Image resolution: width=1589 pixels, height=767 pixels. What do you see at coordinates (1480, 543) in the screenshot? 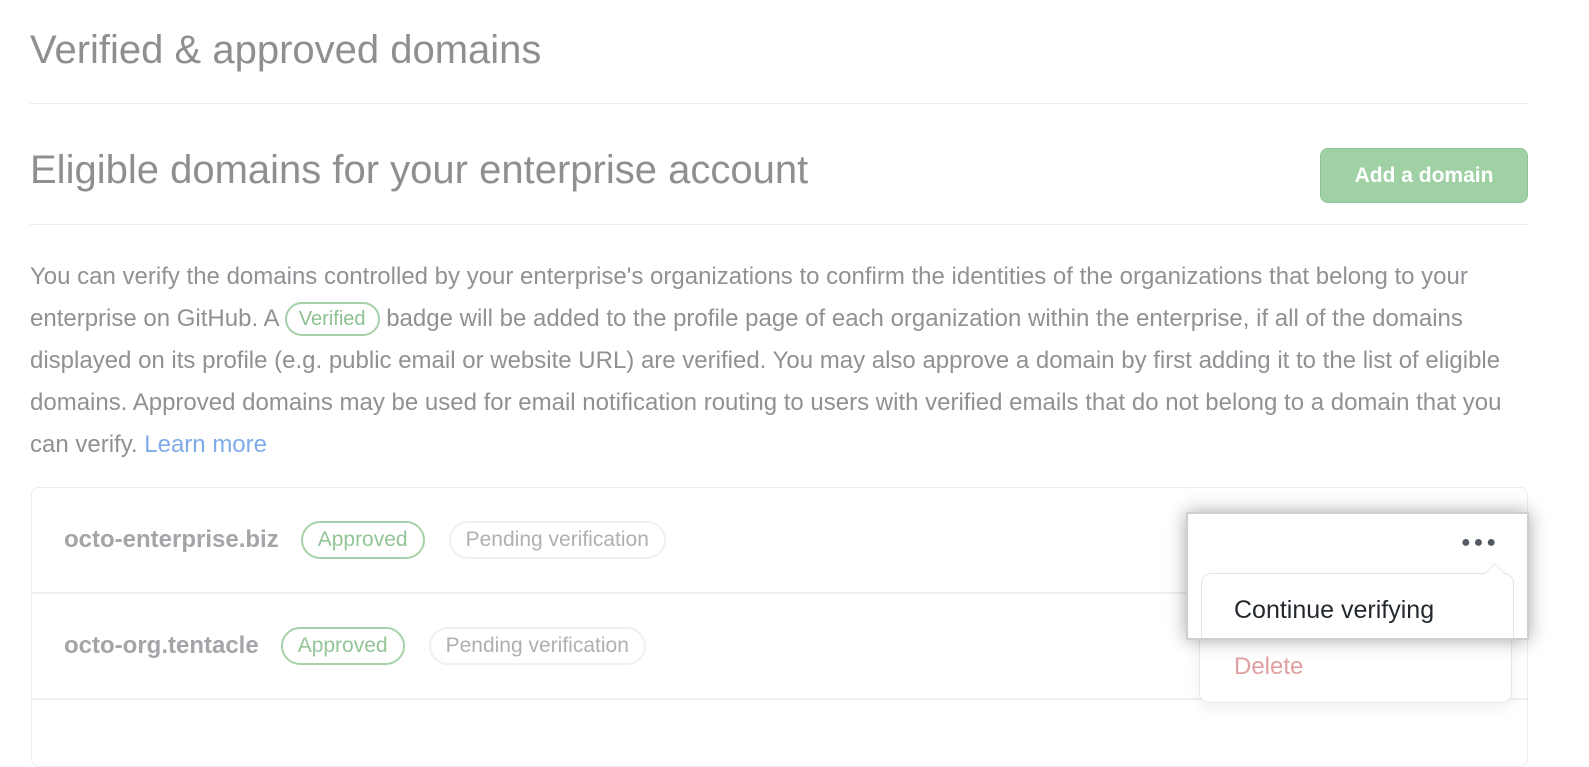
I see `kebab-horizontal-icon: ●●●` at bounding box center [1480, 543].